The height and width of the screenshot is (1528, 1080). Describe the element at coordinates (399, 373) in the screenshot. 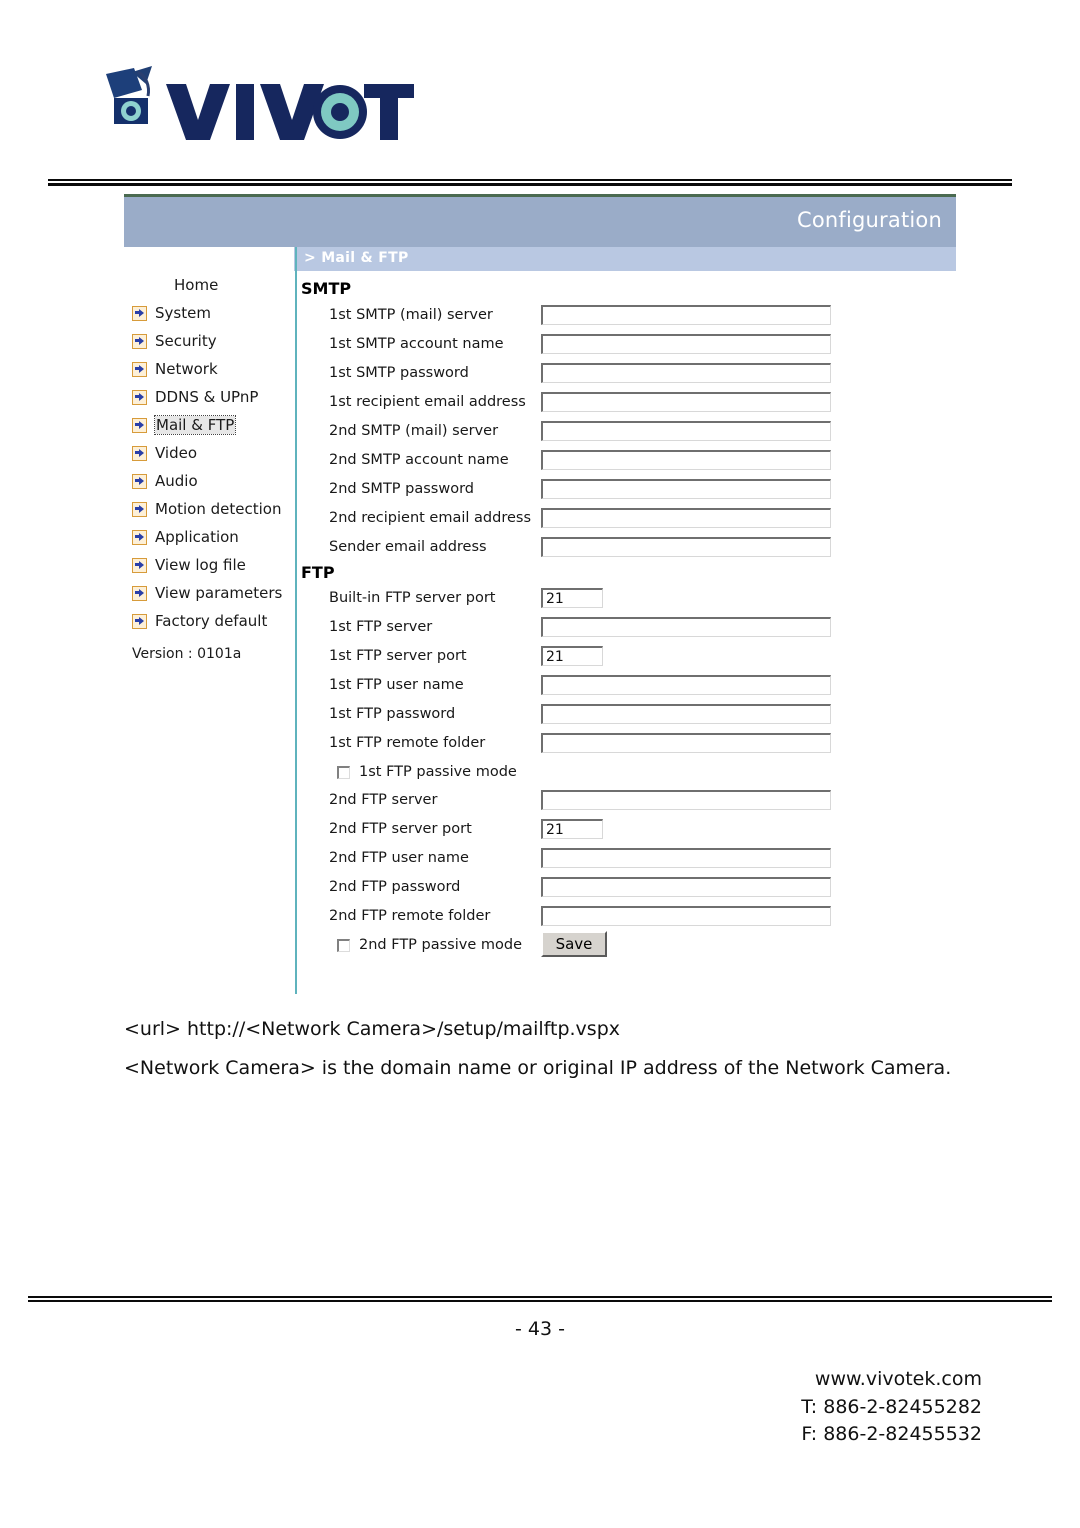

I see `field-label: 1st SMTP password` at that location.